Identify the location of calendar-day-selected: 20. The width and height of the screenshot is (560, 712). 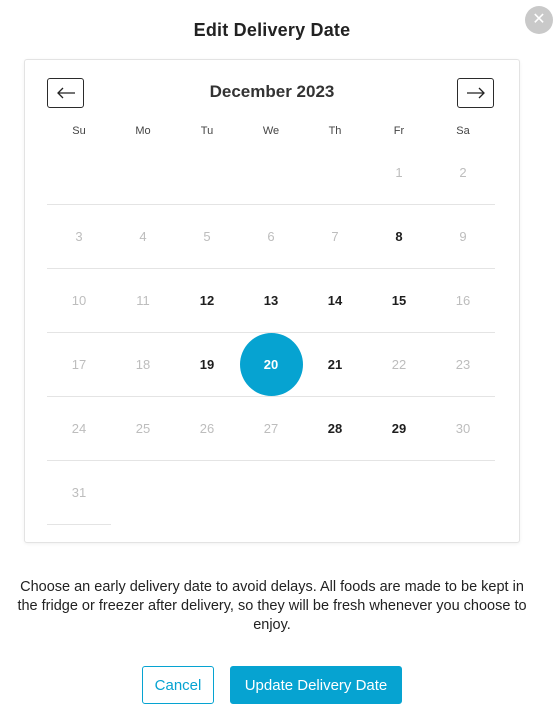
(271, 364).